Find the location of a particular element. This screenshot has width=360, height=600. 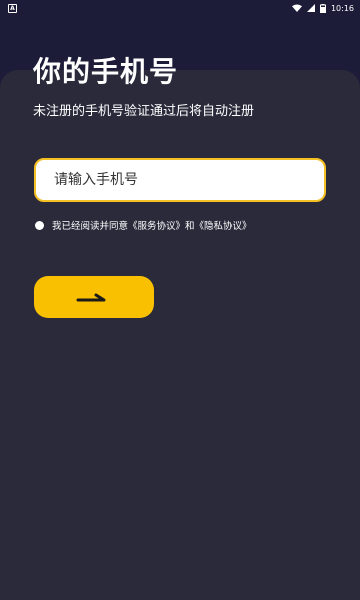

status-time: 10:16 is located at coordinates (342, 8).